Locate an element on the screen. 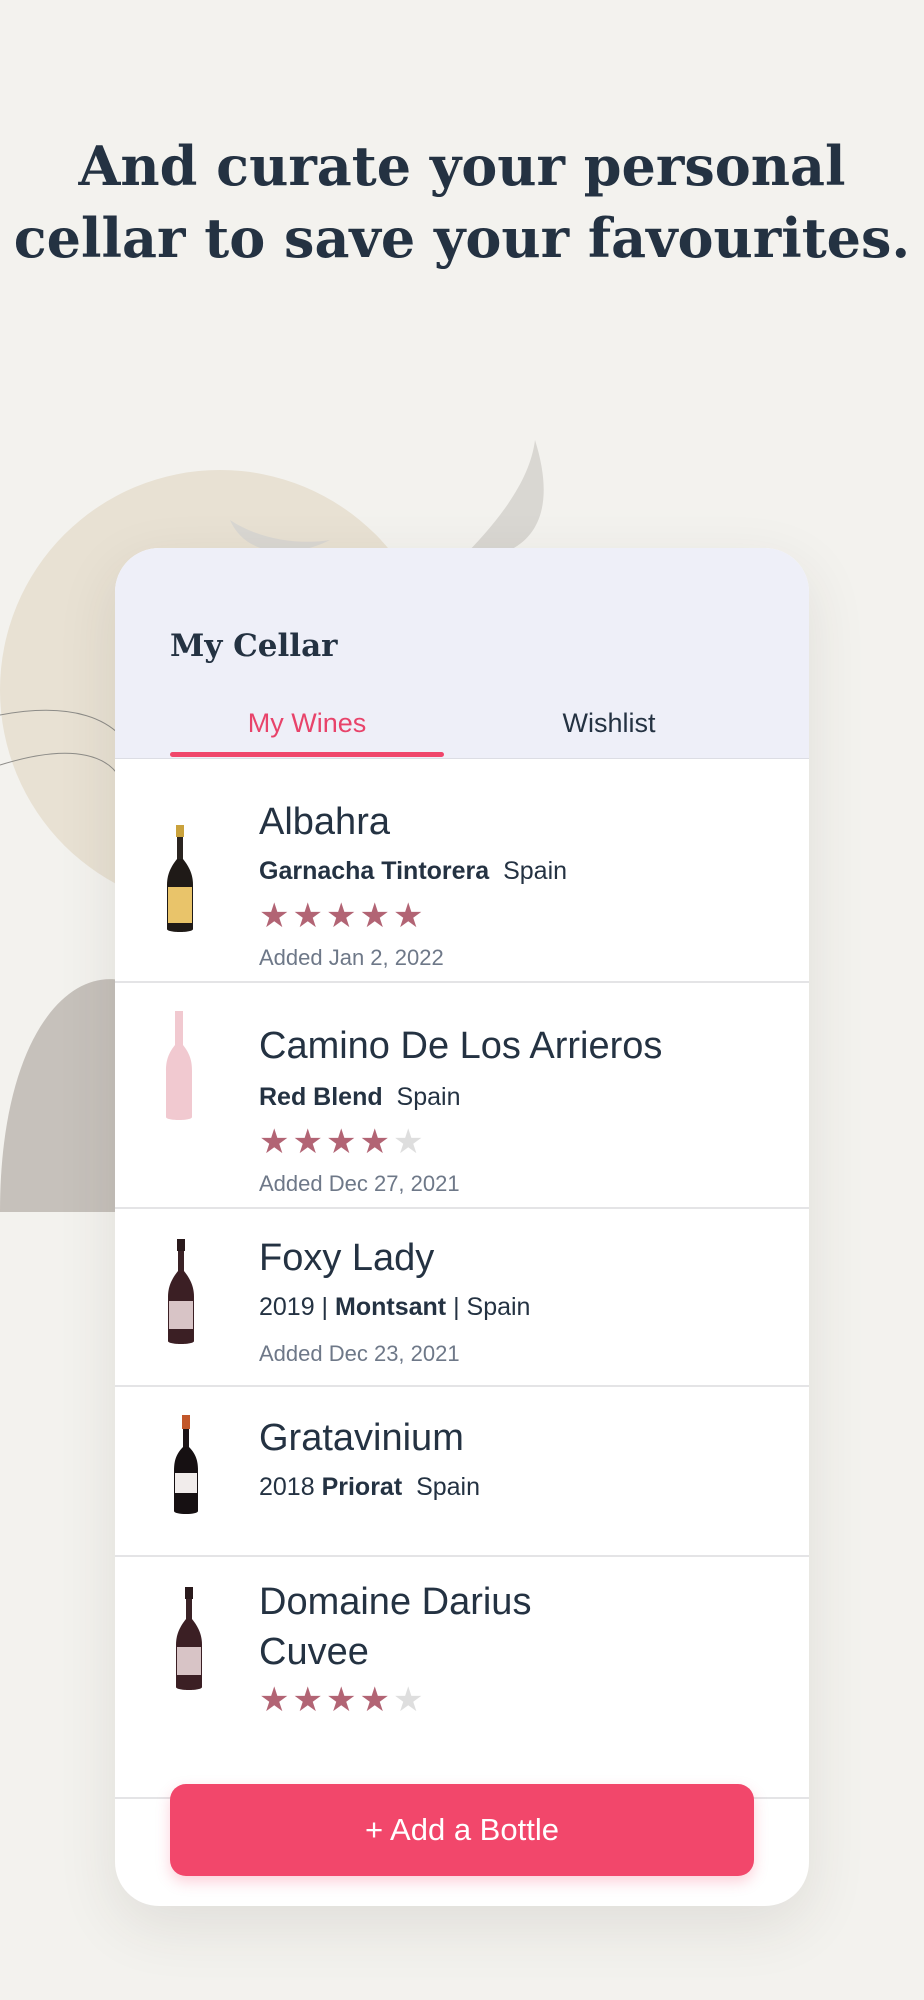 The width and height of the screenshot is (924, 2000). wine-grape: Garnacha Tintorera is located at coordinates (374, 871).